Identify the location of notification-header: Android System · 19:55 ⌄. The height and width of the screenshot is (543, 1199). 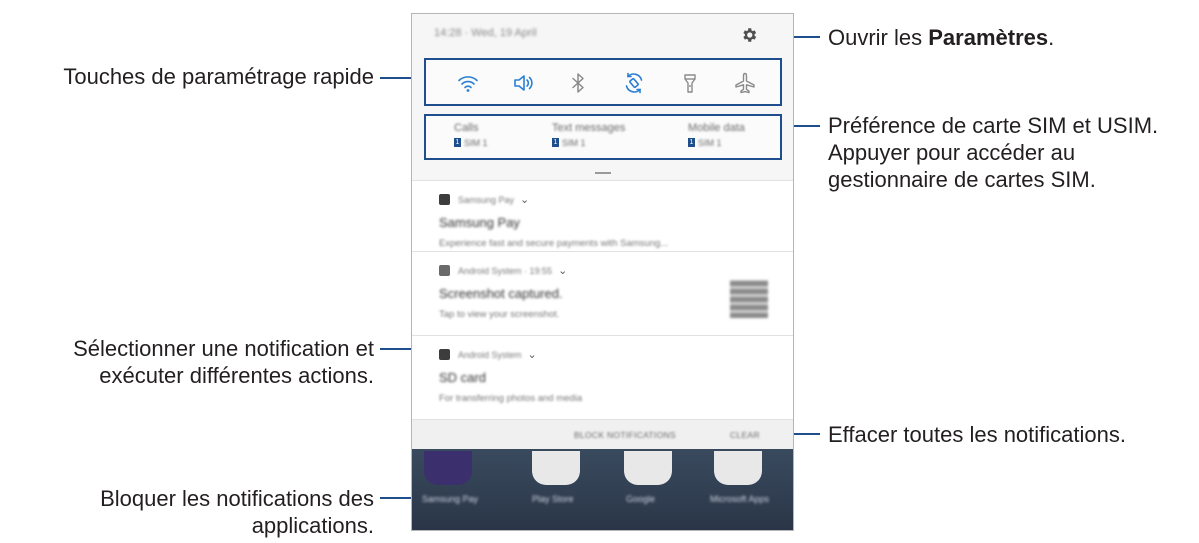
(503, 270).